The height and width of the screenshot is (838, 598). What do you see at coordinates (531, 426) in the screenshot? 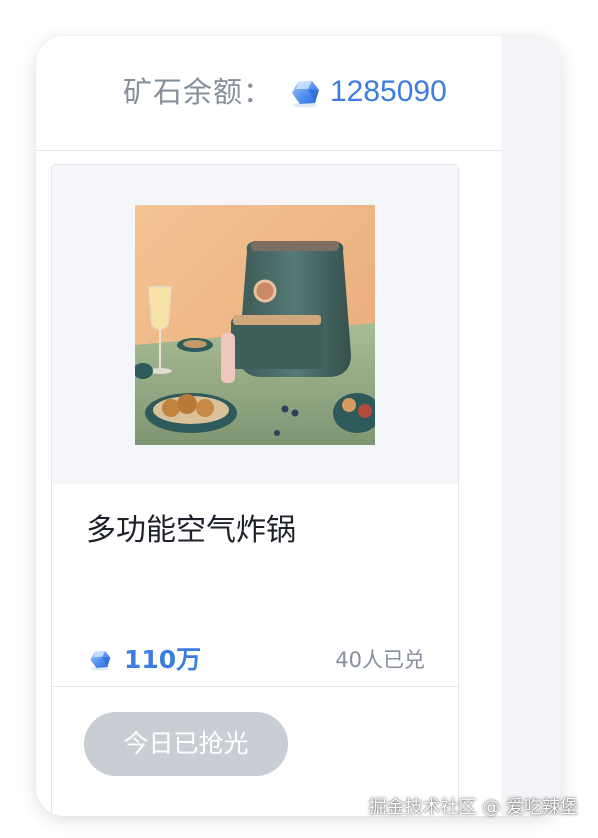
I see `scroll-gutter` at bounding box center [531, 426].